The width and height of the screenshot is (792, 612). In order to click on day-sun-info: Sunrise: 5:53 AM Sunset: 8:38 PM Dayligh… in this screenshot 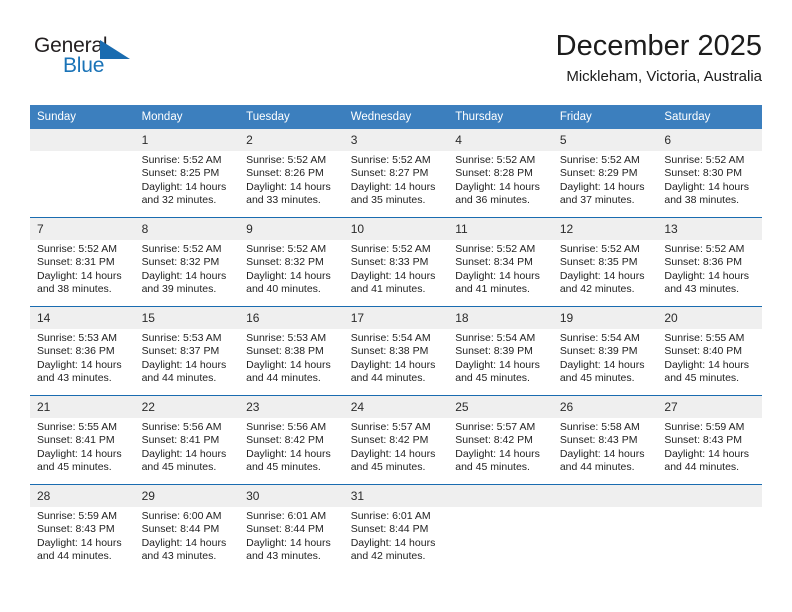, I will do `click(288, 358)`.